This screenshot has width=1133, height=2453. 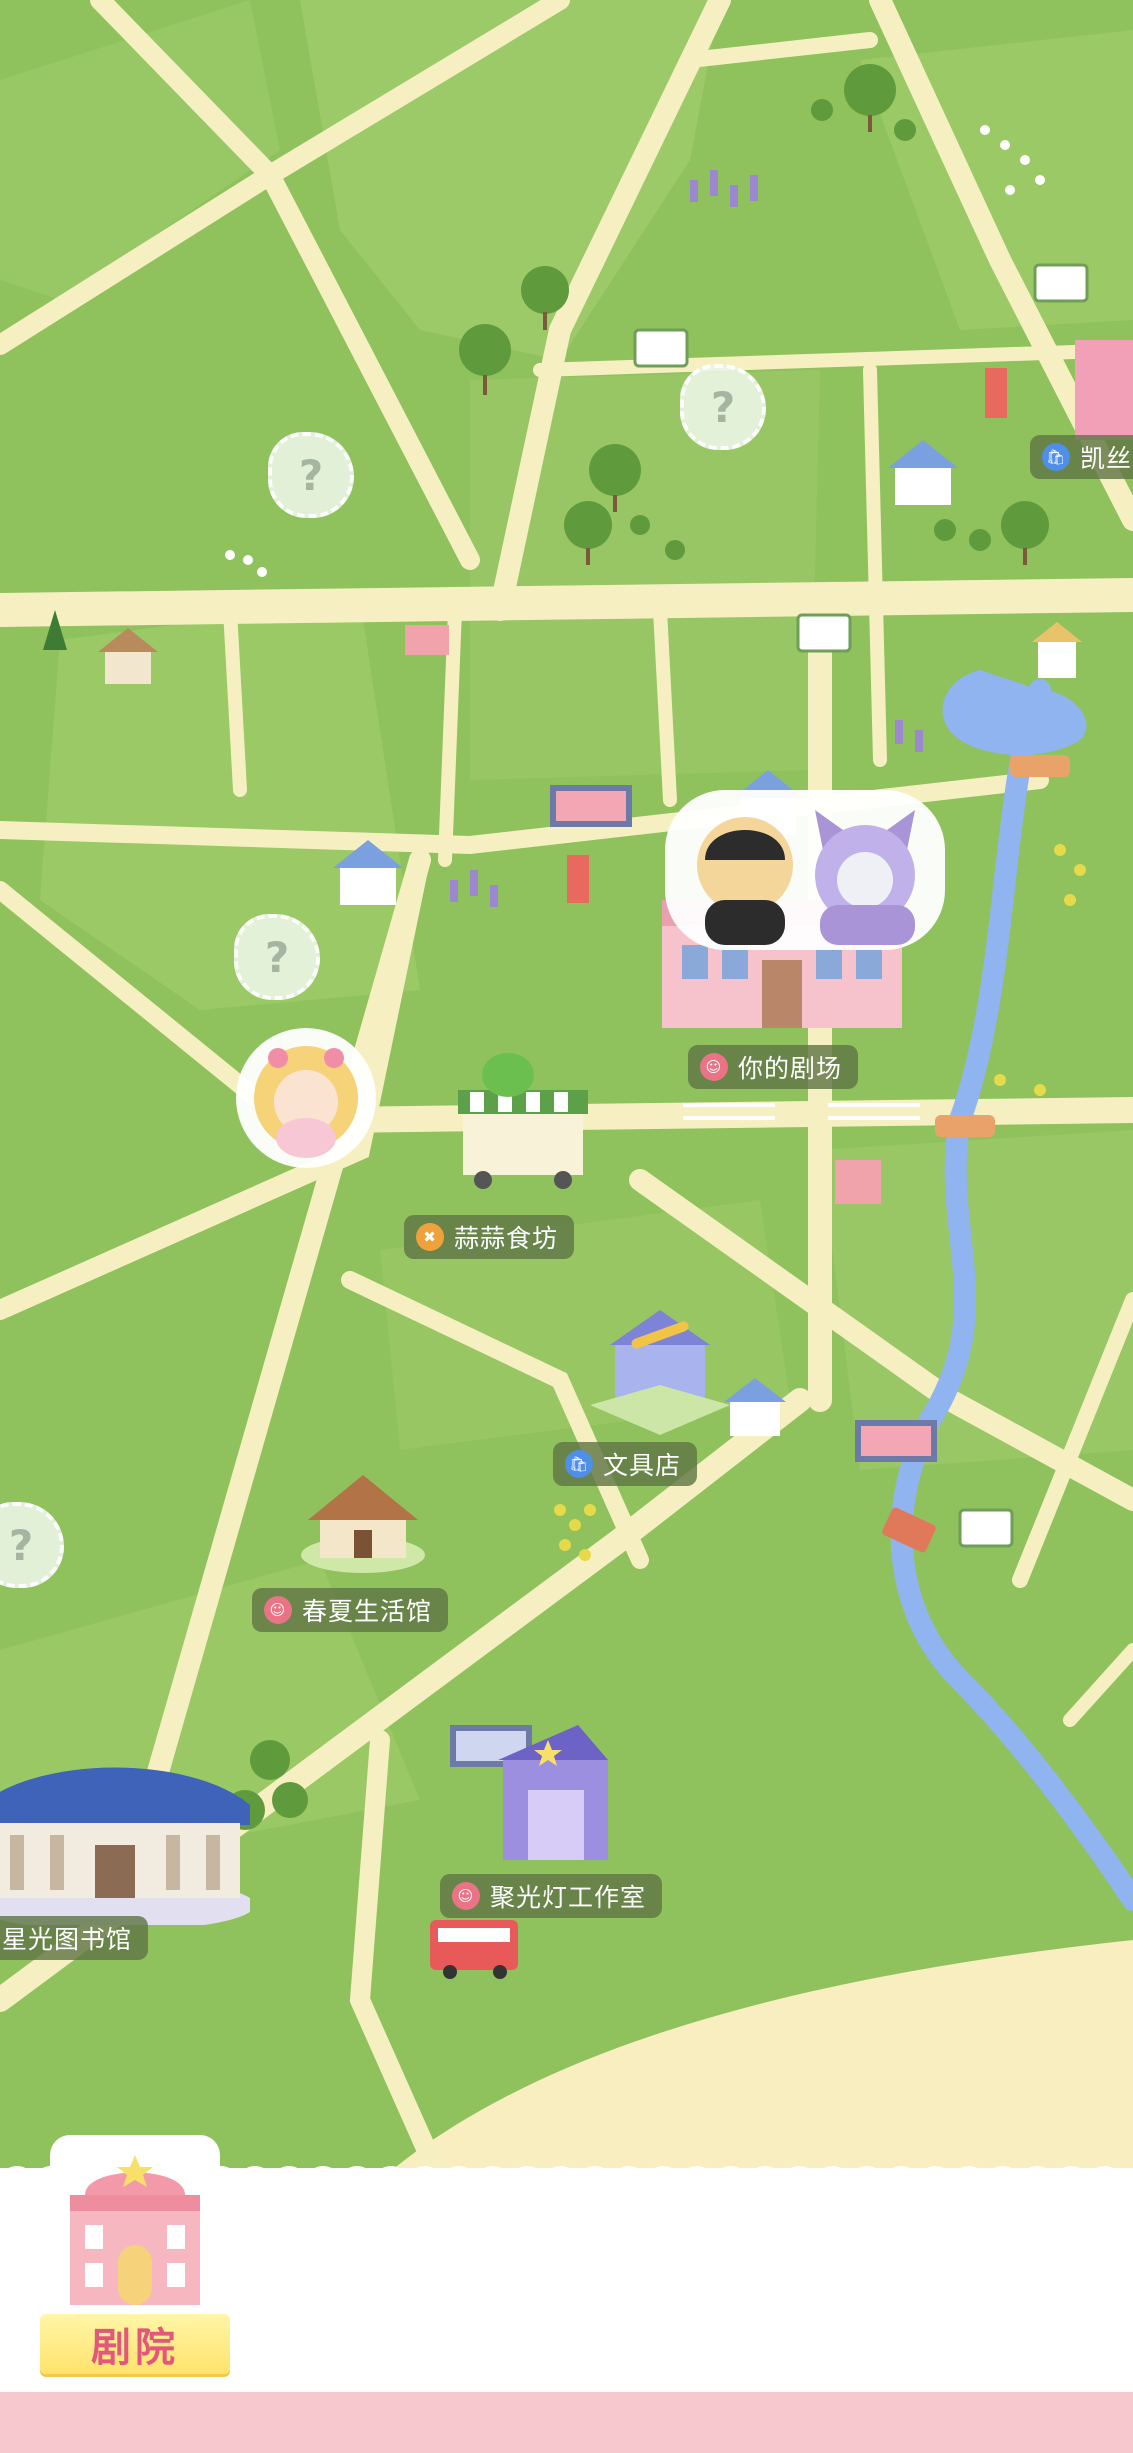 What do you see at coordinates (723, 407) in the screenshot?
I see `mystery-spot-2: ?` at bounding box center [723, 407].